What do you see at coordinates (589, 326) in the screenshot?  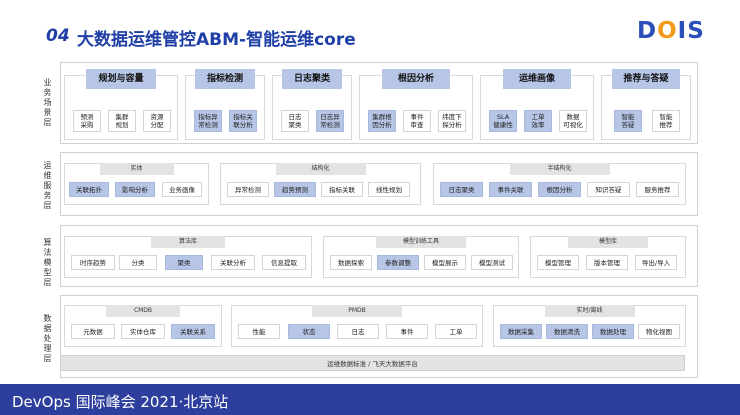 I see `group-realtime-offline: 实时/离线 数据采集 数据清洗 数据处理 物化视图` at bounding box center [589, 326].